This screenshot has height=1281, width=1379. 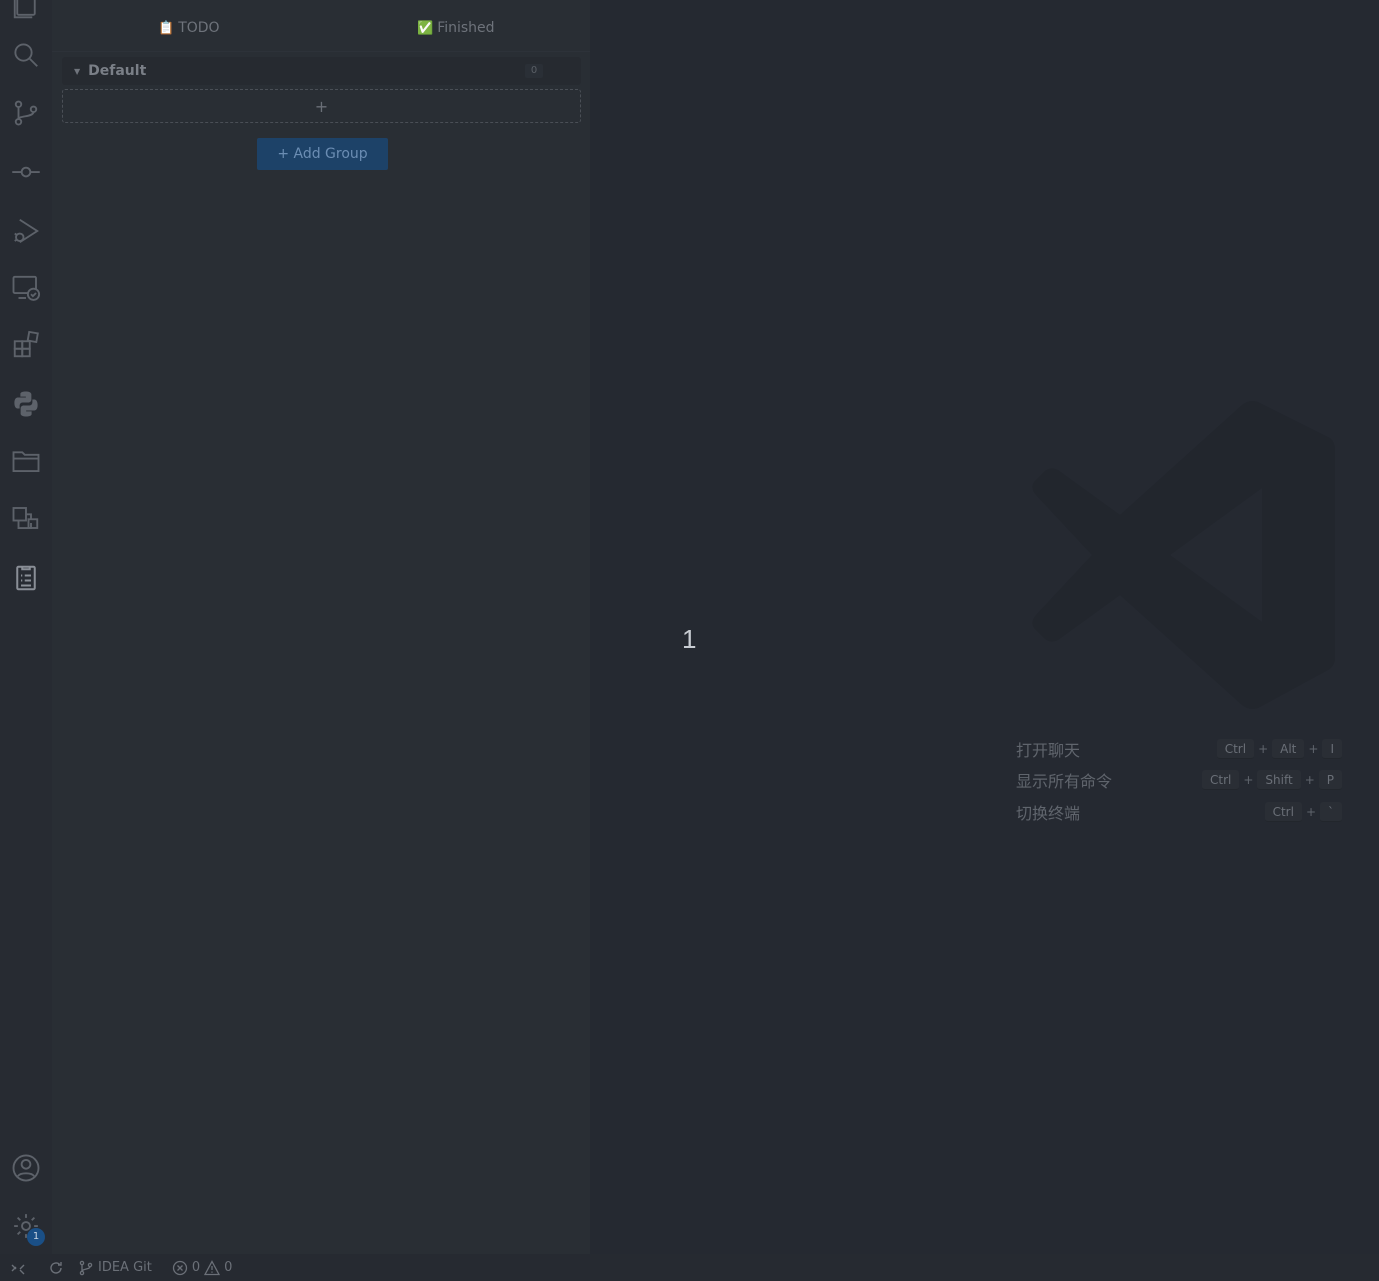 What do you see at coordinates (1183, 555) in the screenshot?
I see `vscode-logo-watermark-icon` at bounding box center [1183, 555].